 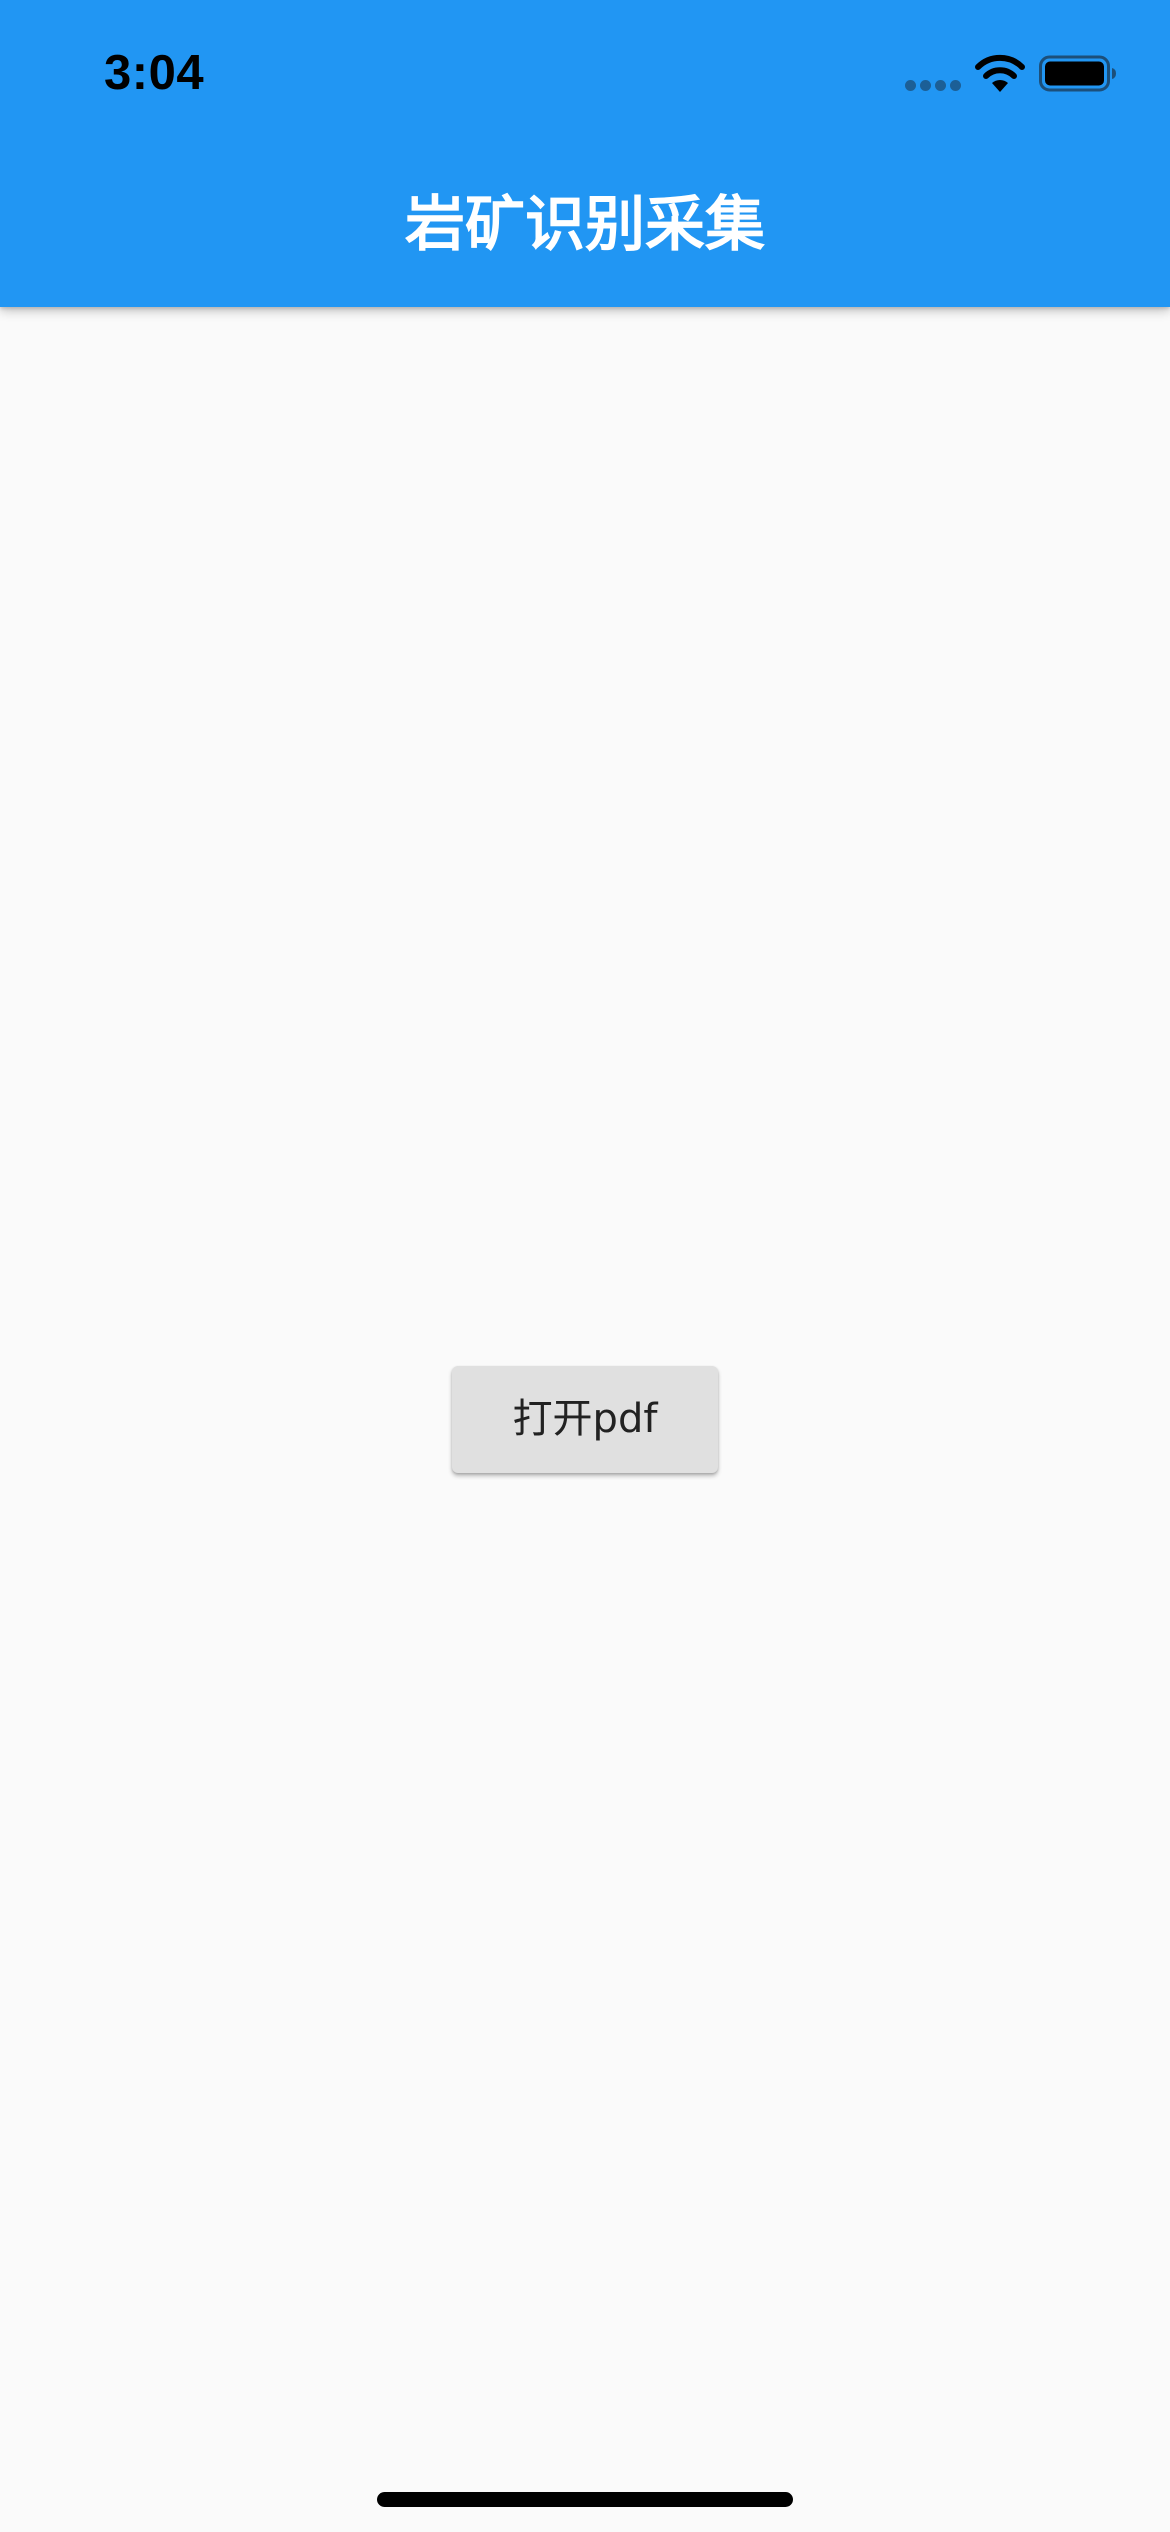 What do you see at coordinates (933, 86) in the screenshot?
I see `cellular-signal-dots-icon` at bounding box center [933, 86].